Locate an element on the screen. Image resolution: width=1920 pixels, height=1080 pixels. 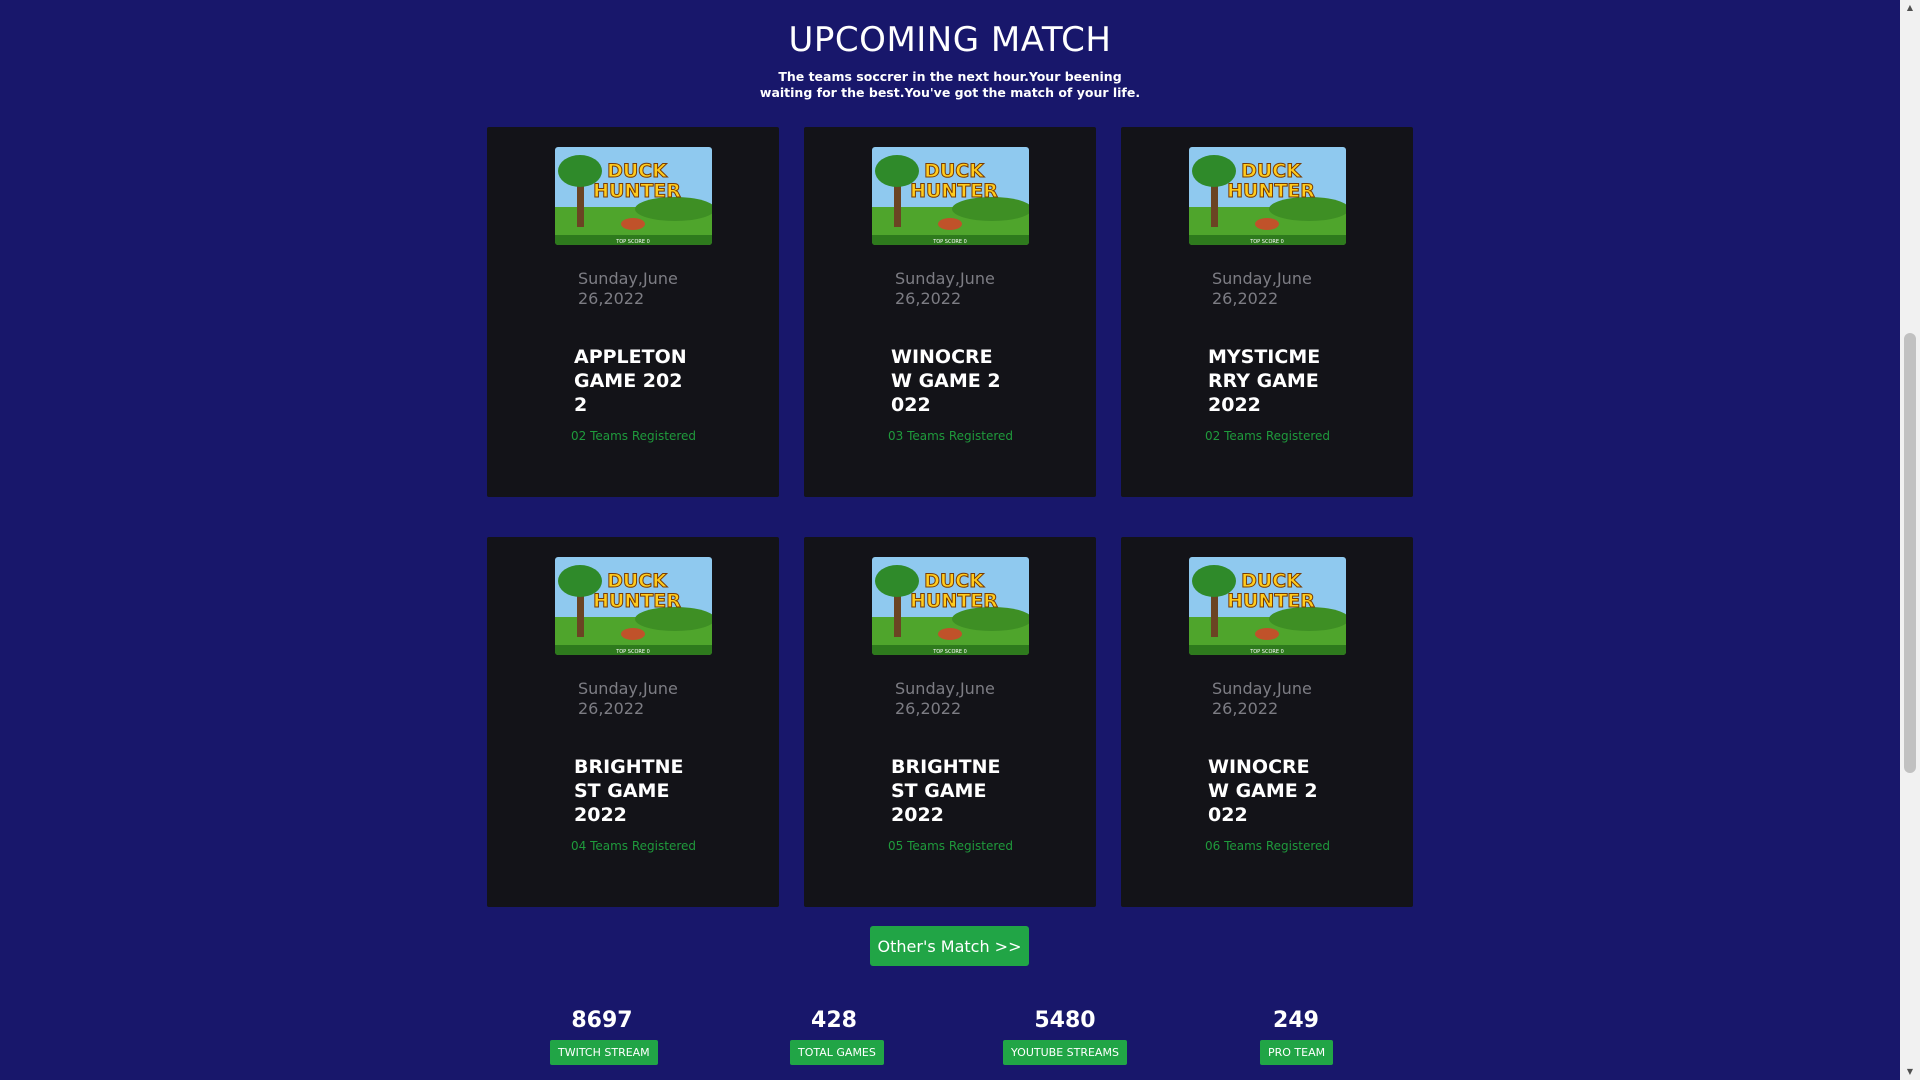
stat-label-button: TOTAL GAMES is located at coordinates (837, 1052).